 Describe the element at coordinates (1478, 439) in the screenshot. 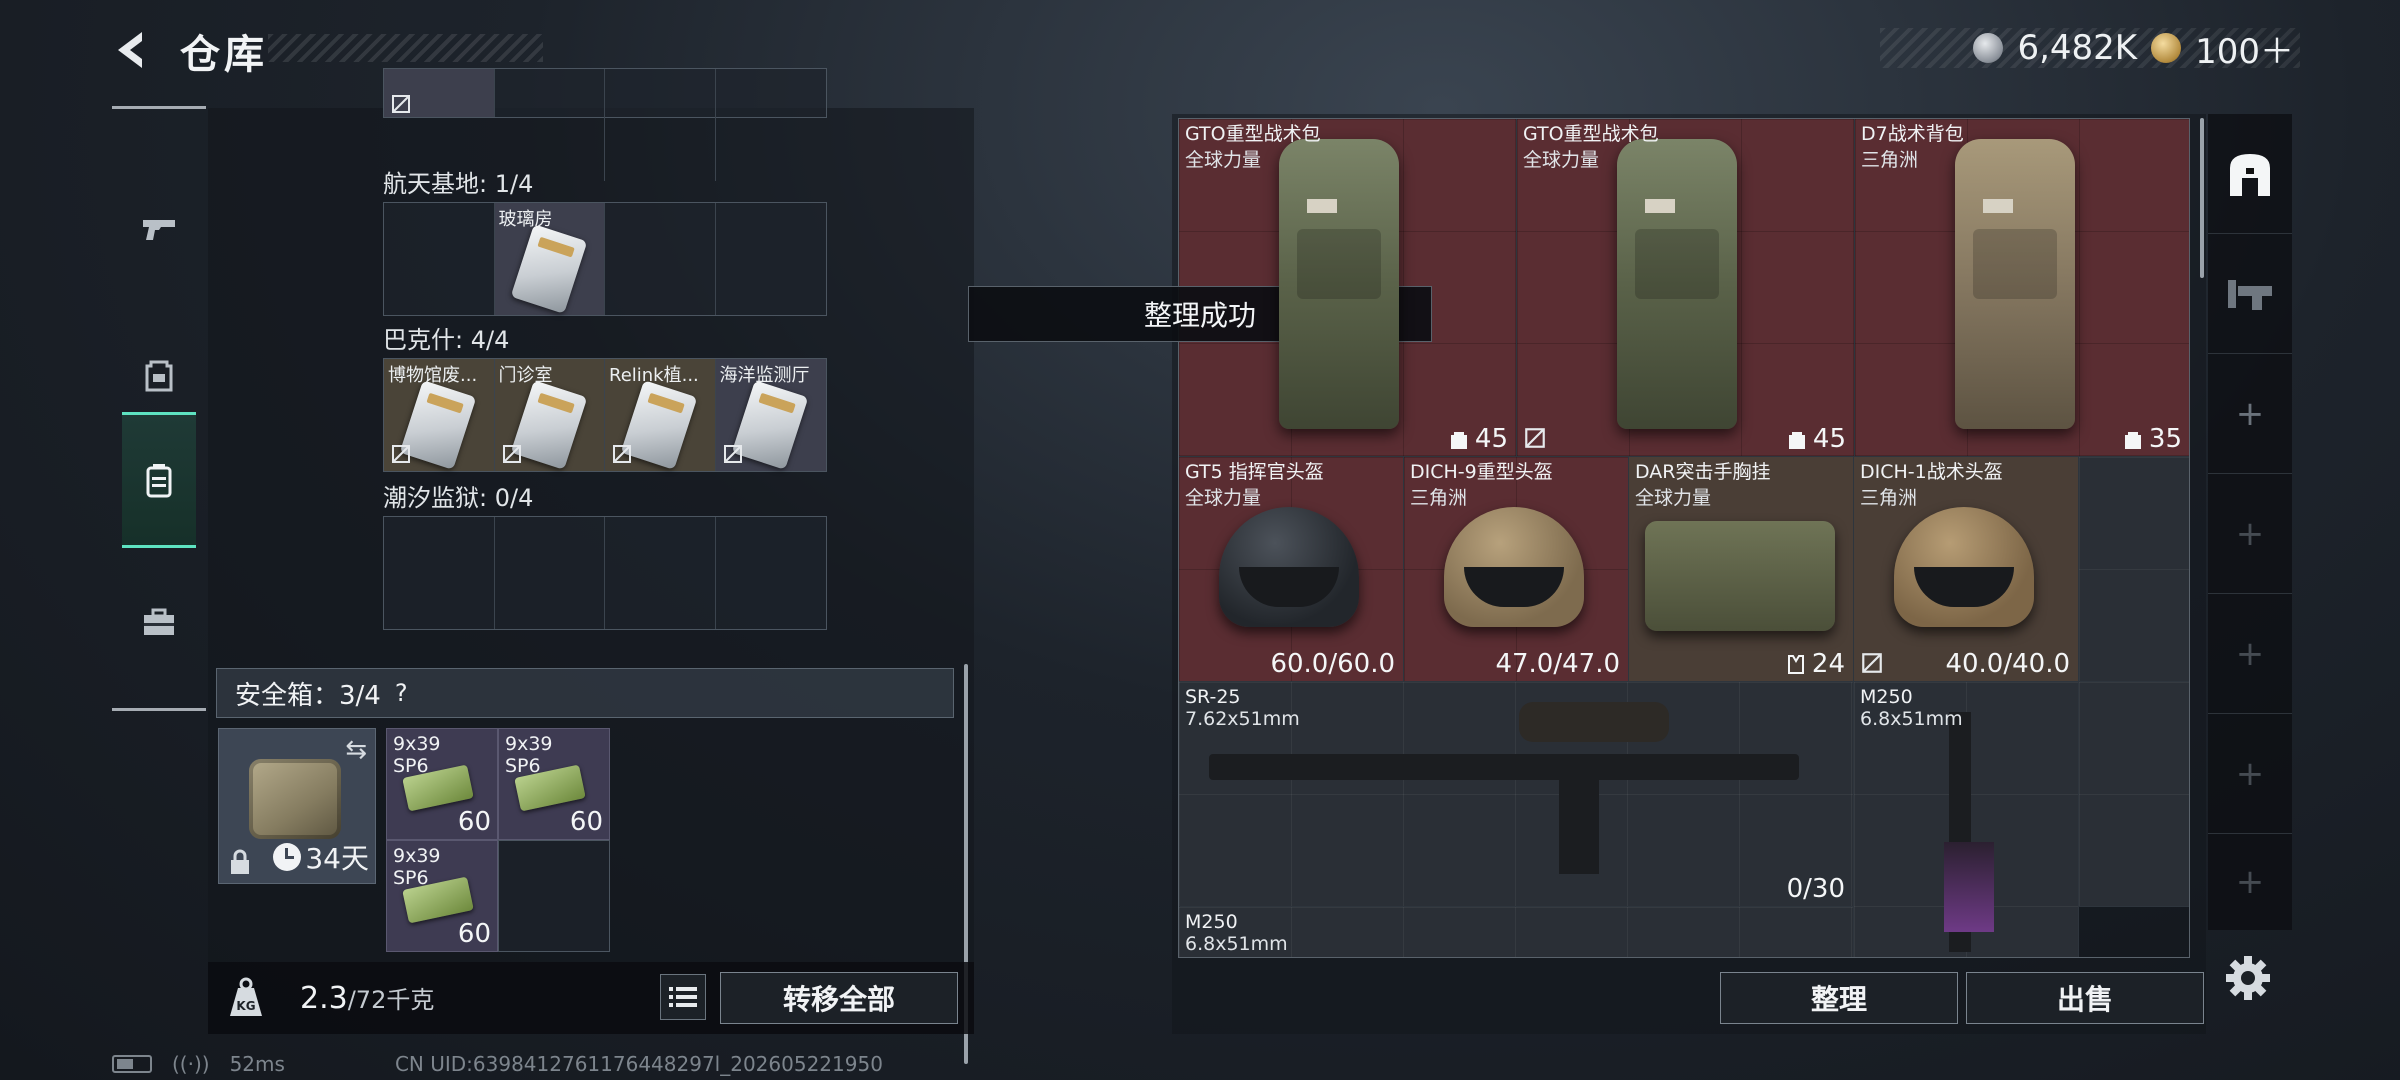

I see `item-capacity: 45` at that location.